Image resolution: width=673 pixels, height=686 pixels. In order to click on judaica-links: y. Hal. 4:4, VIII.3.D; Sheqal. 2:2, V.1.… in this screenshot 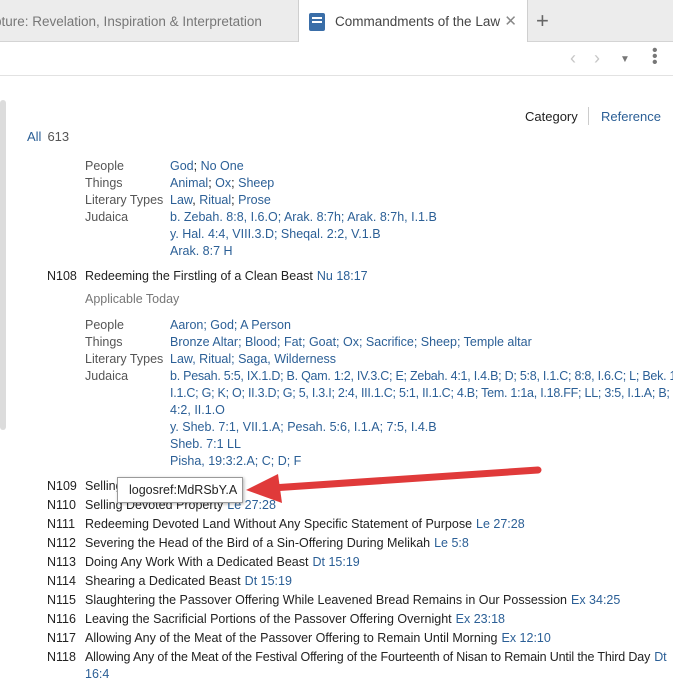, I will do `click(420, 234)`.